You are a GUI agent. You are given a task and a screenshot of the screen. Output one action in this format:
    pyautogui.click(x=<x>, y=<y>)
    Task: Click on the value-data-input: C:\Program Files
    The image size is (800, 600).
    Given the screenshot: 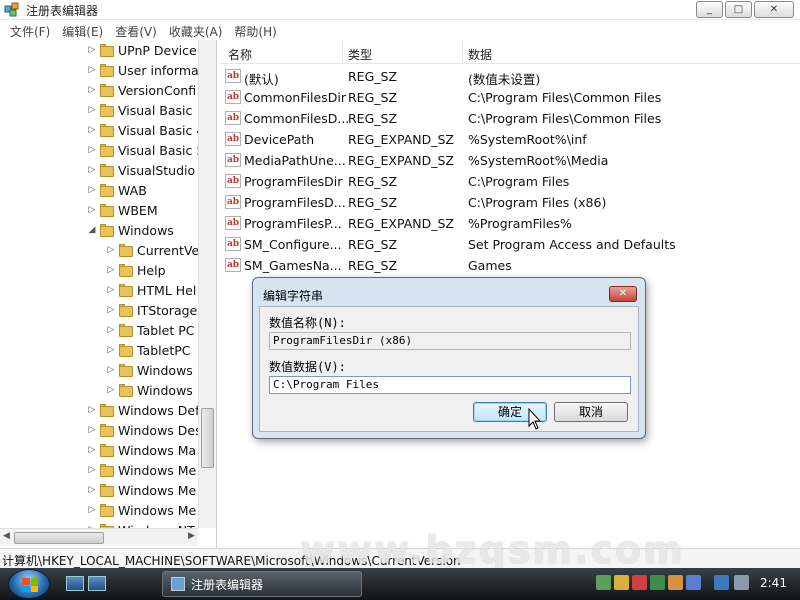 What is the action you would take?
    pyautogui.click(x=450, y=385)
    